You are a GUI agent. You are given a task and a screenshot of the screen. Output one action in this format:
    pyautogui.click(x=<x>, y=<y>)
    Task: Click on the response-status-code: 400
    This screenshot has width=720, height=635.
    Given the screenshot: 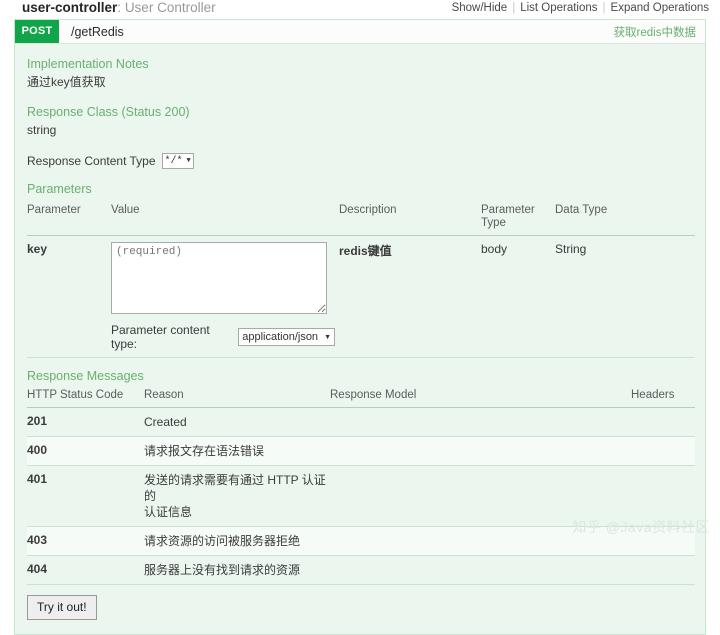 What is the action you would take?
    pyautogui.click(x=85, y=451)
    